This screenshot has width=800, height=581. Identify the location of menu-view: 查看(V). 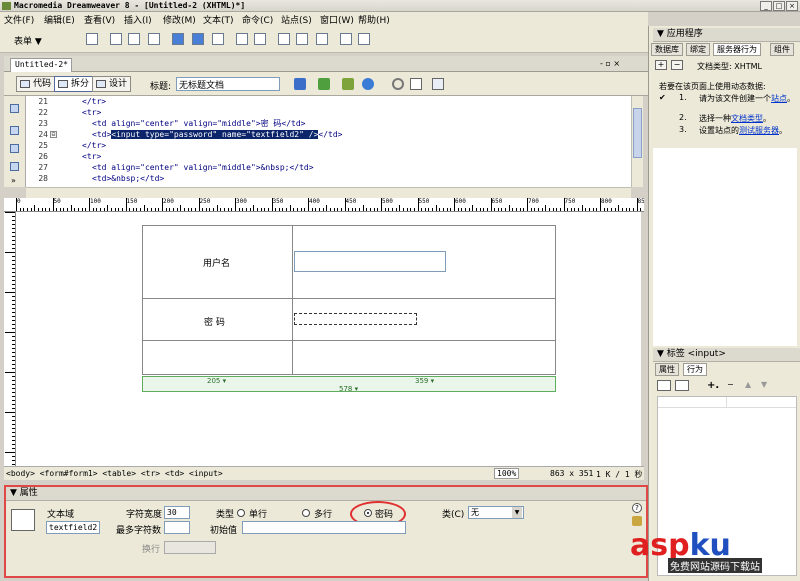
(99, 19).